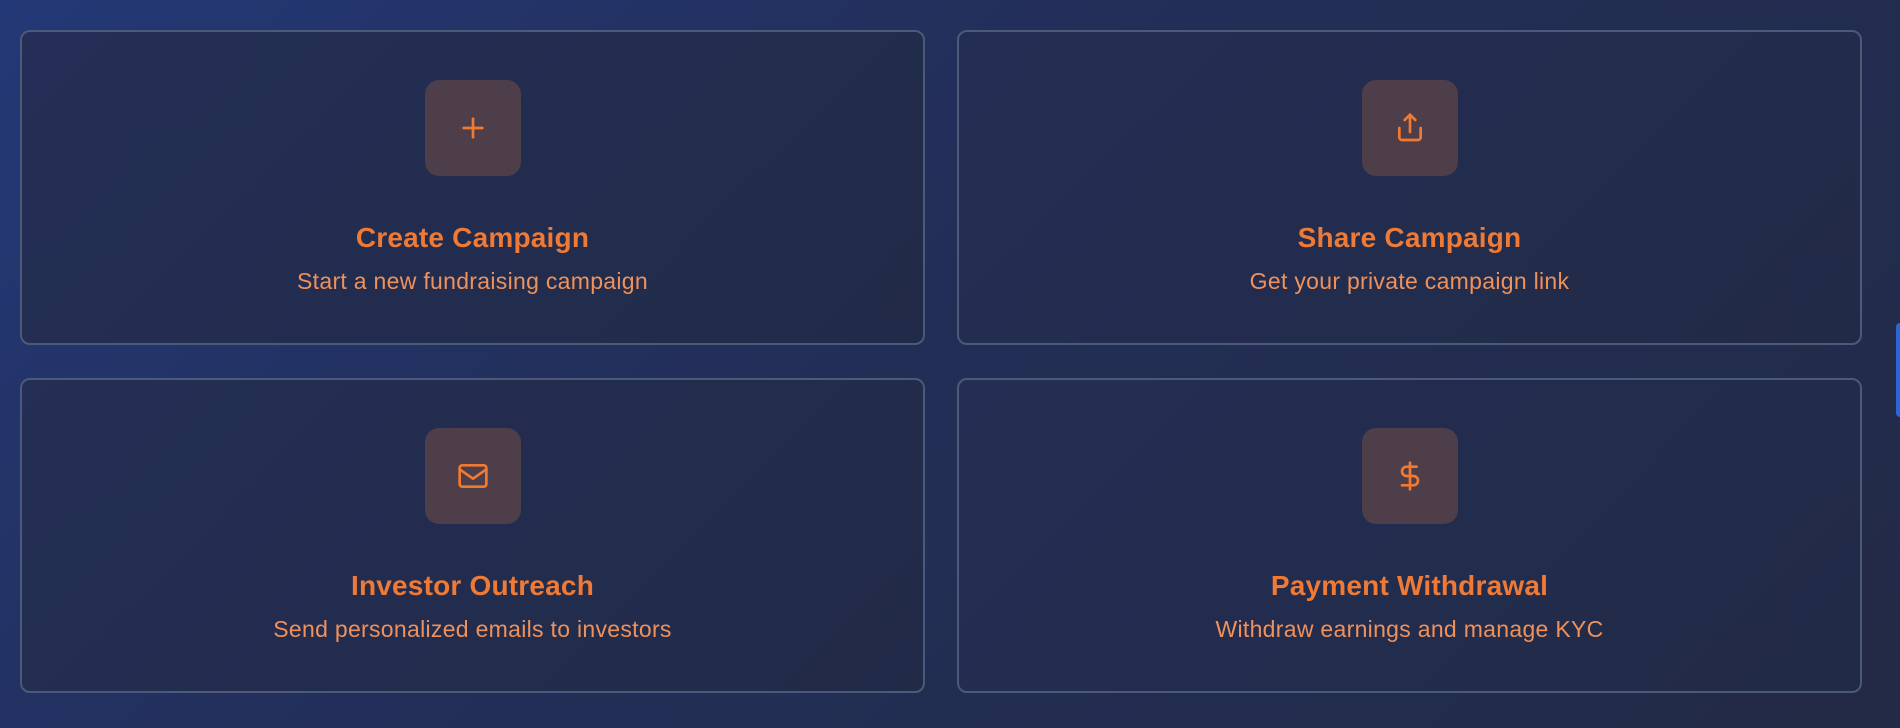 The width and height of the screenshot is (1900, 728). I want to click on dollar-icon, so click(1409, 476).